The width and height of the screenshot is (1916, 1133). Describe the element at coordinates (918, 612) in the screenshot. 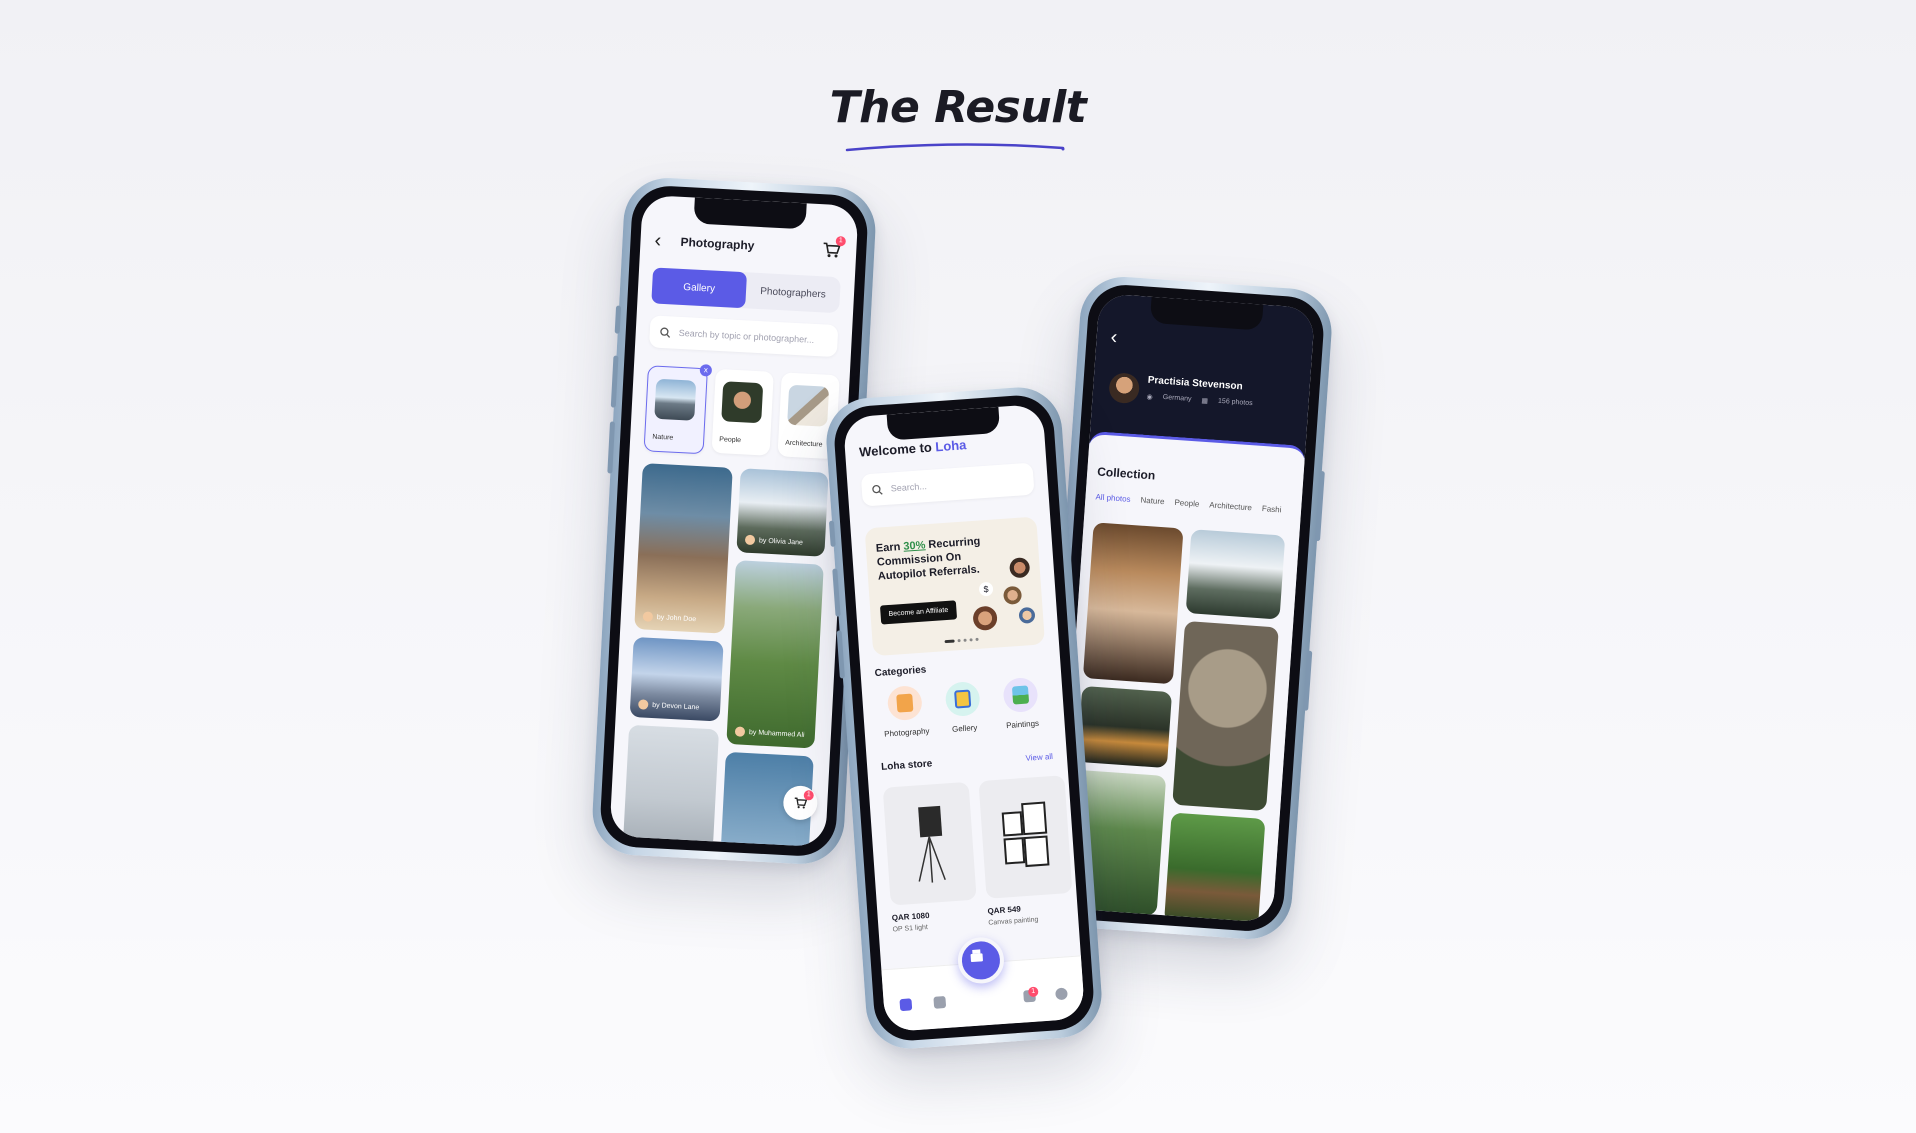

I see `become-affiliate-button: Become an Affiliate` at that location.